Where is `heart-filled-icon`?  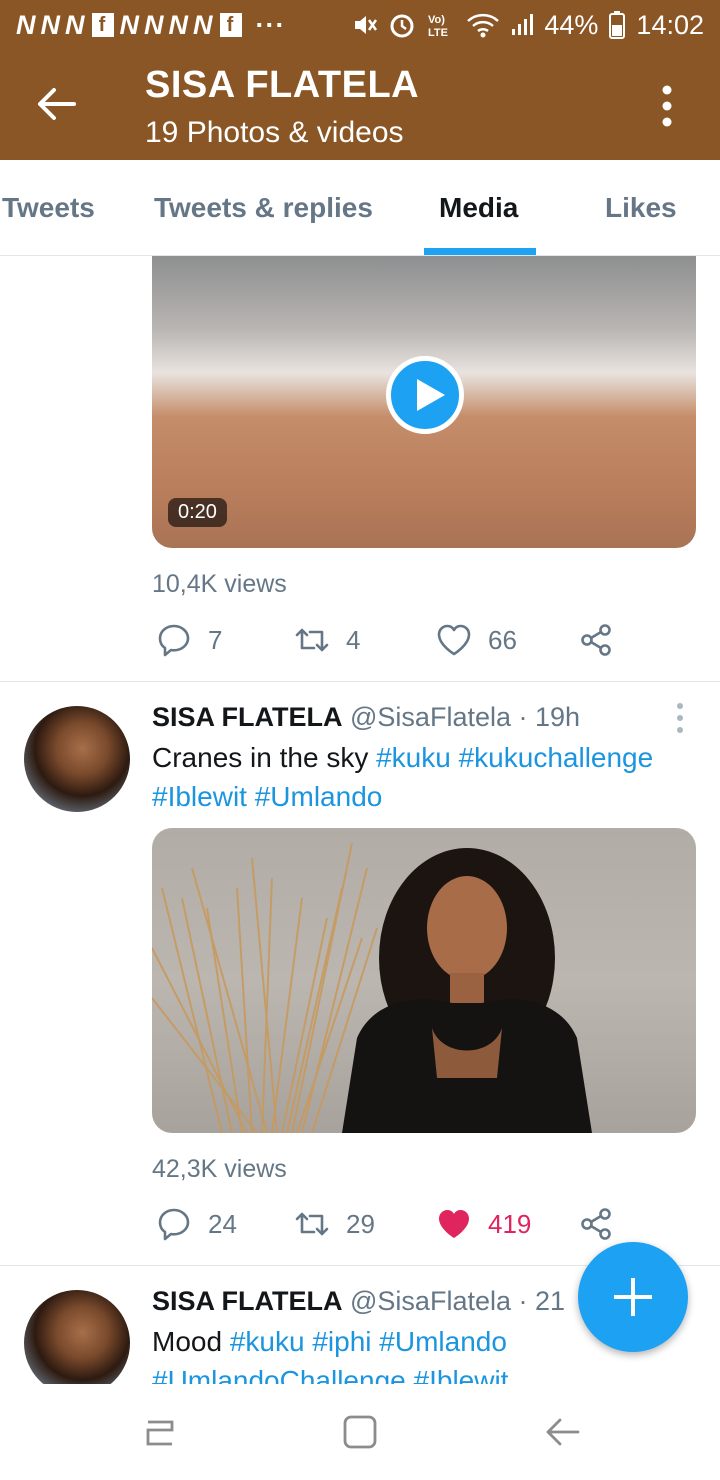
heart-filled-icon is located at coordinates (454, 1224).